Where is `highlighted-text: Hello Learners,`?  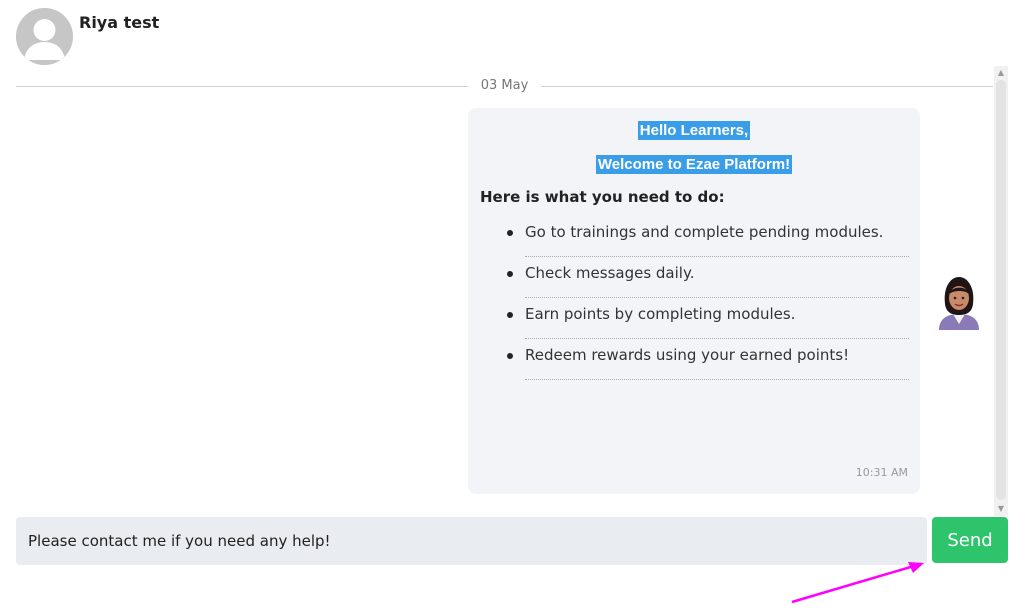
highlighted-text: Hello Learners, is located at coordinates (694, 130).